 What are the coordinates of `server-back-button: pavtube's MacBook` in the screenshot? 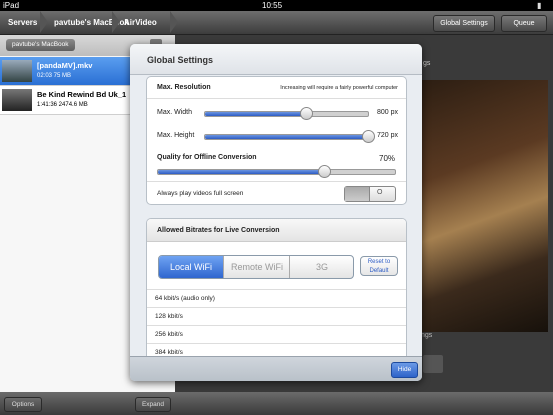 It's located at (40, 45).